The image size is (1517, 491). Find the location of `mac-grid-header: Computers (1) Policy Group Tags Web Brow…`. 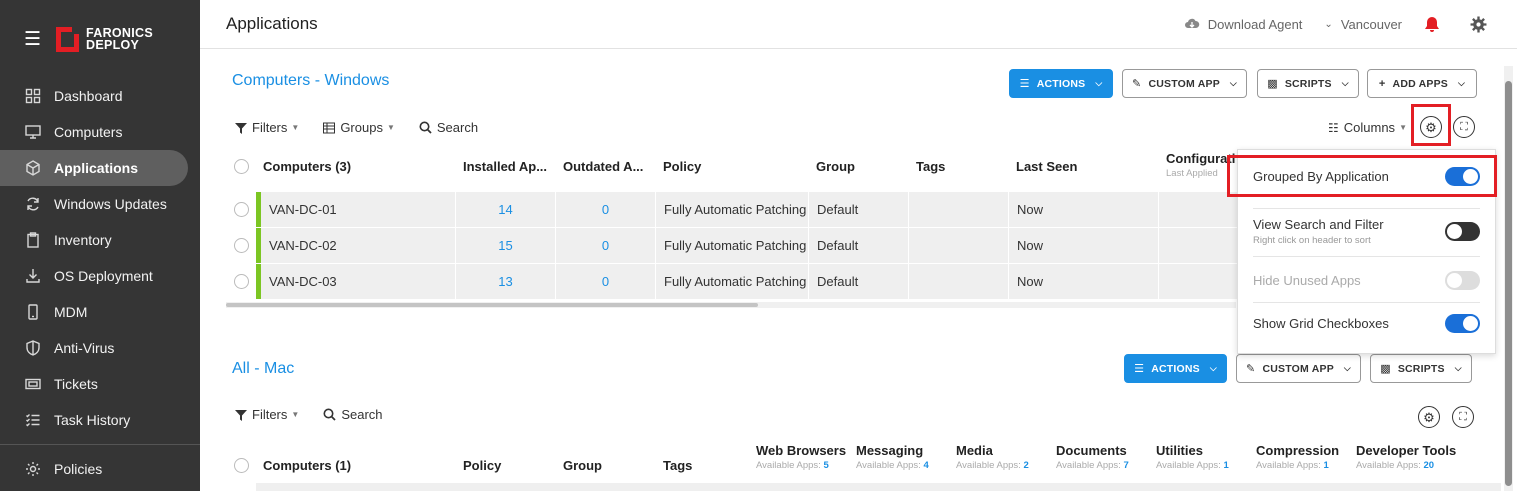

mac-grid-header: Computers (1) Policy Group Tags Web Brow… is located at coordinates (846, 464).